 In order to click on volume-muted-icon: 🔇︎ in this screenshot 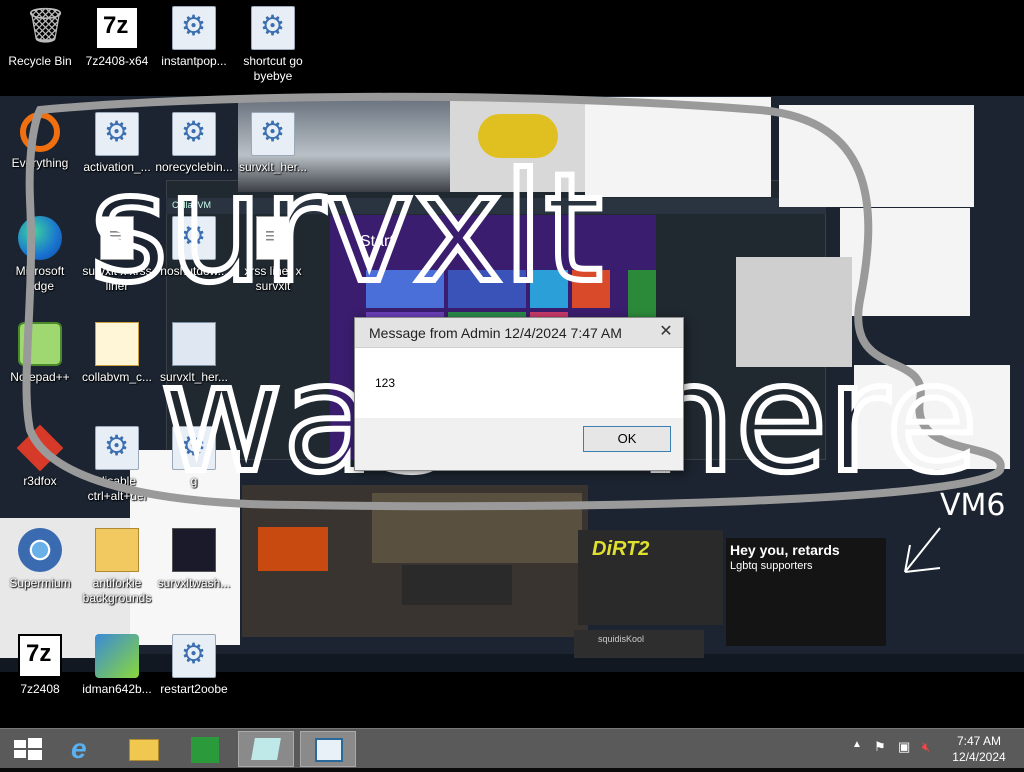, I will do `click(926, 747)`.